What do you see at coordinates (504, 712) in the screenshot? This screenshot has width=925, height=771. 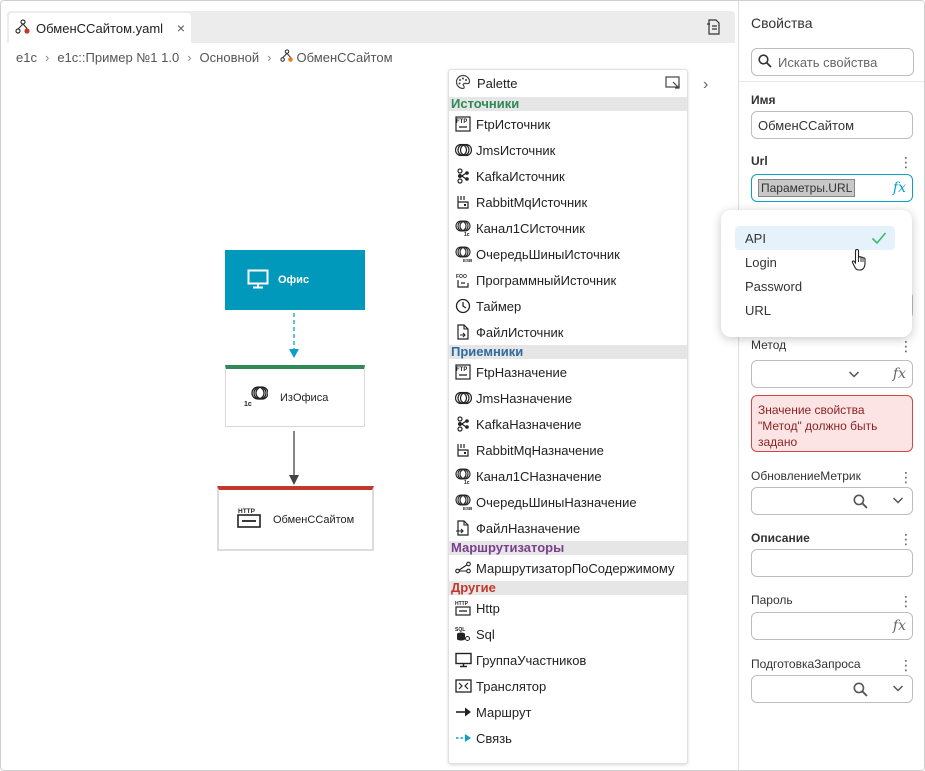 I see `palette-item-label: Маршрут` at bounding box center [504, 712].